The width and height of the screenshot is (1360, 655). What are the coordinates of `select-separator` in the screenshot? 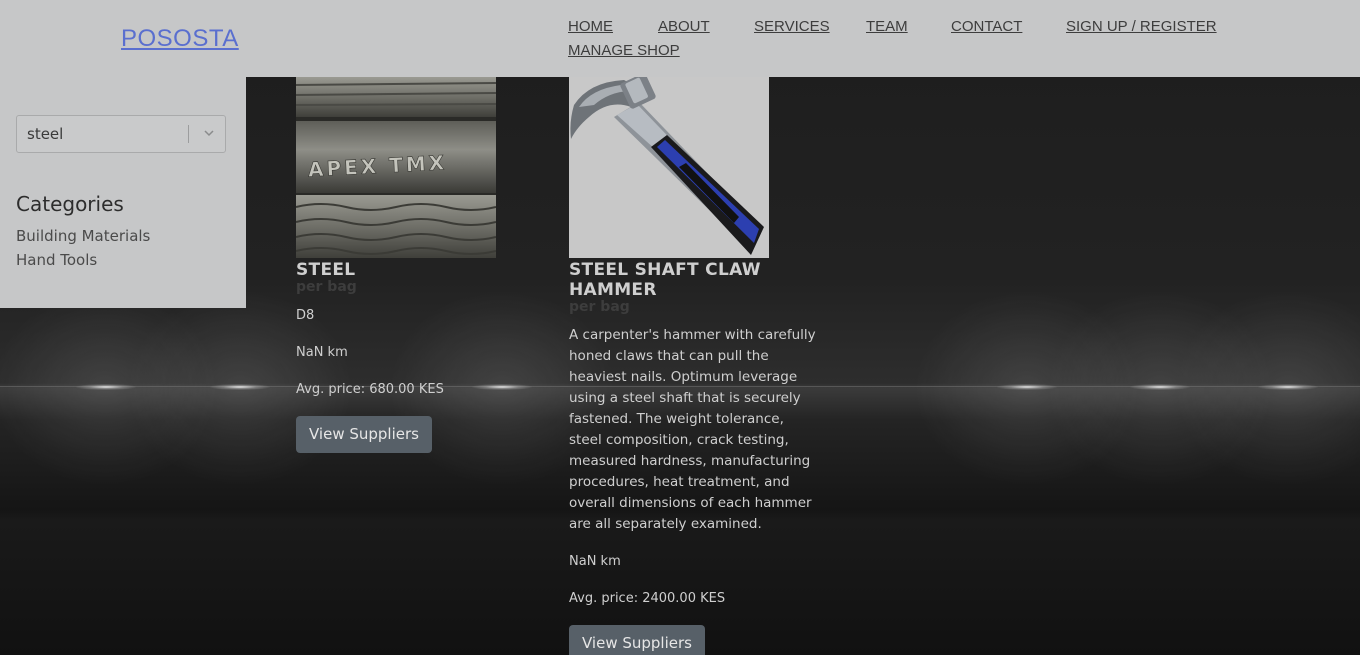 It's located at (188, 134).